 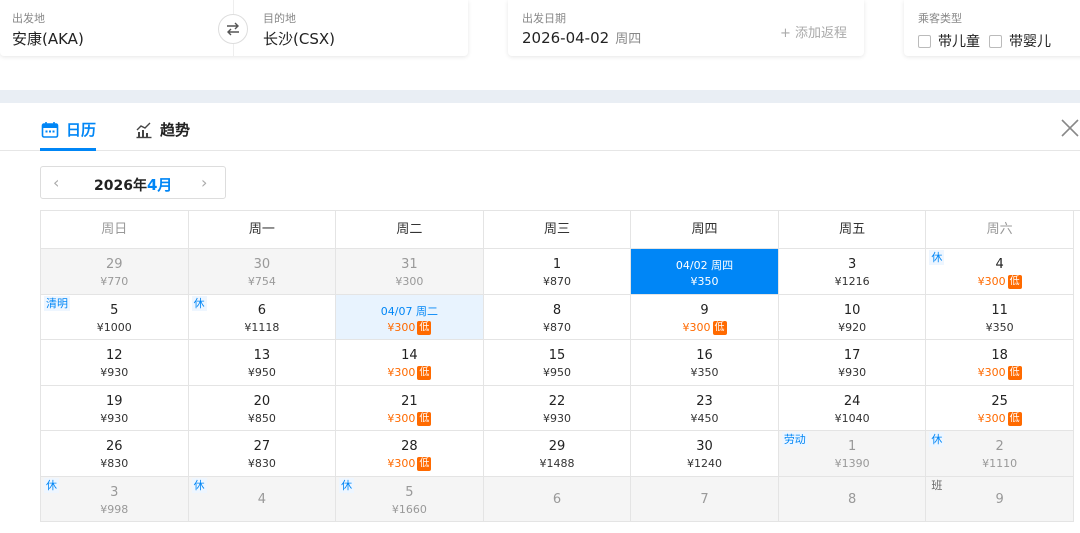 What do you see at coordinates (262, 363) in the screenshot?
I see `calendar-day: 13 ¥950` at bounding box center [262, 363].